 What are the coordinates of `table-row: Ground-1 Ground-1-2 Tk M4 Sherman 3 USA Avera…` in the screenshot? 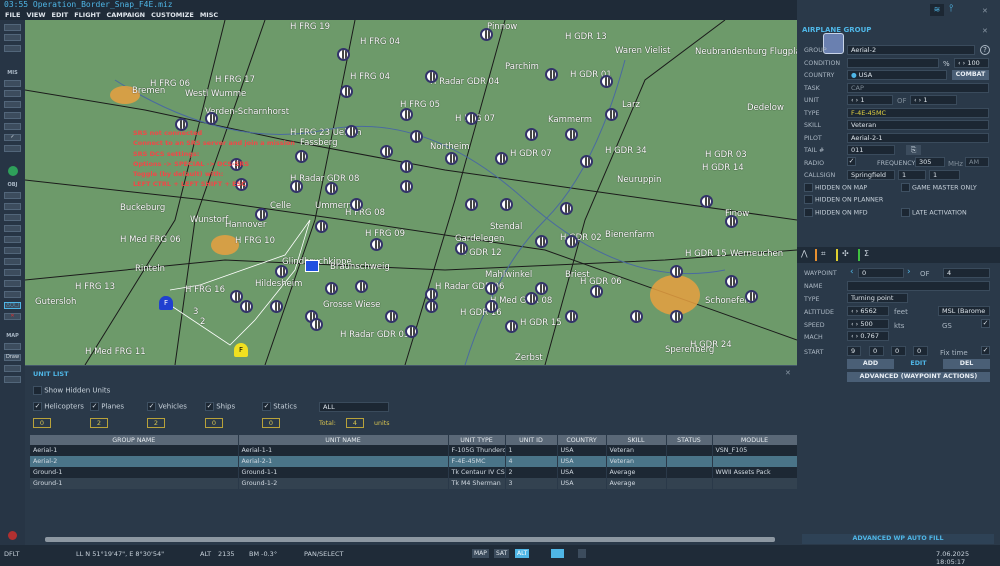 It's located at (414, 483).